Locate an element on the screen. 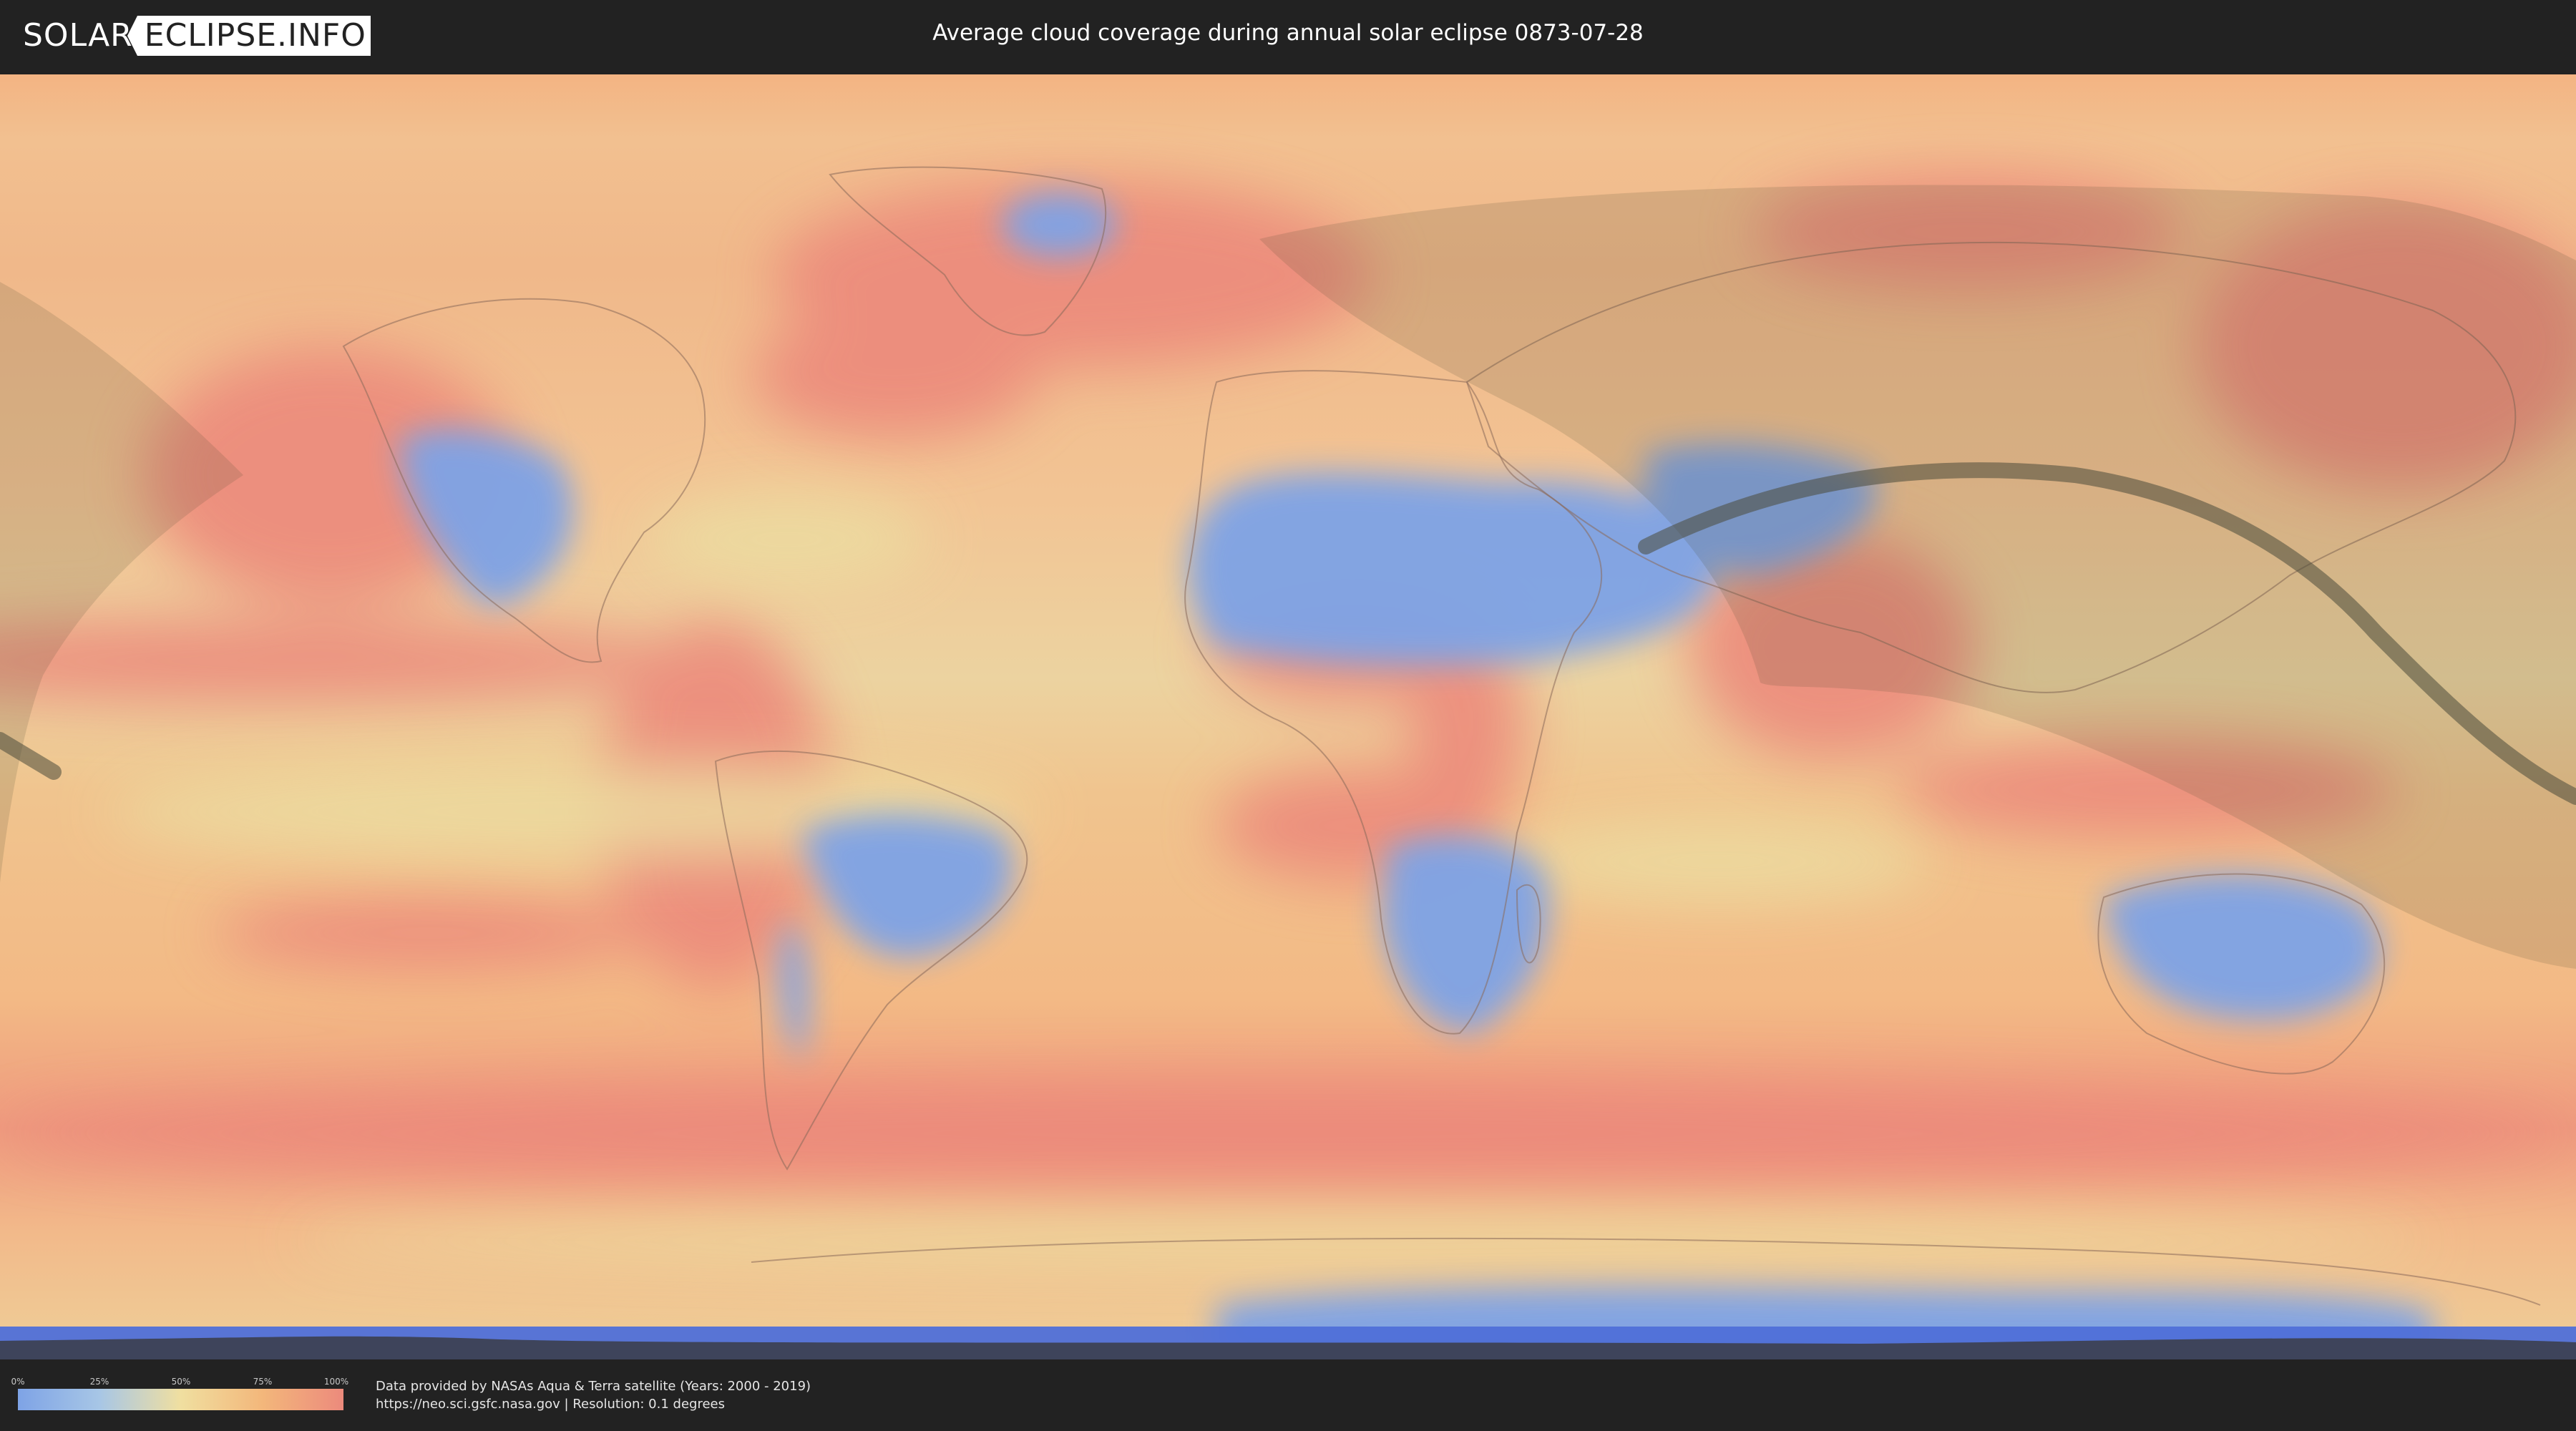  legend-tick-50: 50% is located at coordinates (181, 1382).